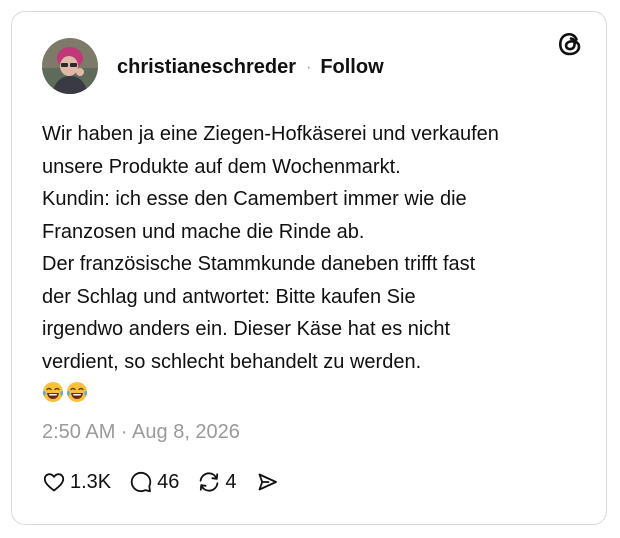 This screenshot has height=538, width=620. What do you see at coordinates (206, 67) in the screenshot?
I see `username: christianeschreder` at bounding box center [206, 67].